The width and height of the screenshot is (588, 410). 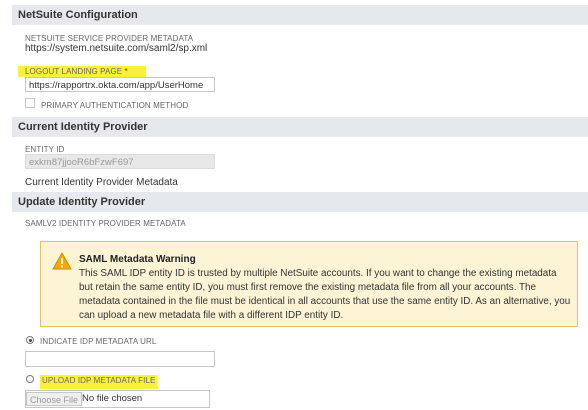 I want to click on logout-landing-input: https://rapportrx.okta.com/app/UserHome, so click(x=120, y=84).